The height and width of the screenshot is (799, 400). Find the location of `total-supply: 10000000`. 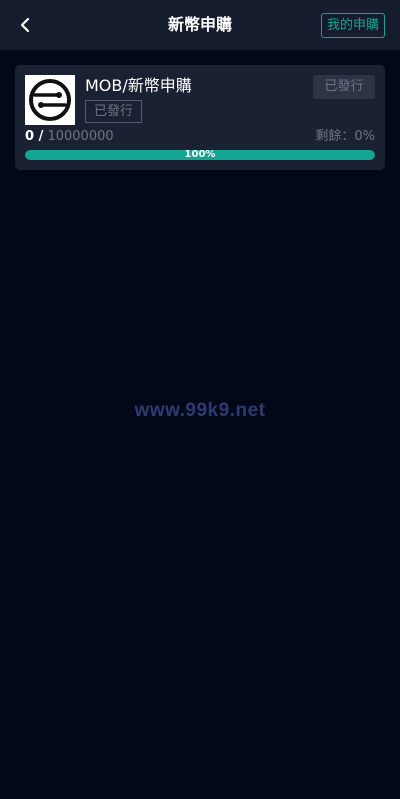

total-supply: 10000000 is located at coordinates (80, 136).